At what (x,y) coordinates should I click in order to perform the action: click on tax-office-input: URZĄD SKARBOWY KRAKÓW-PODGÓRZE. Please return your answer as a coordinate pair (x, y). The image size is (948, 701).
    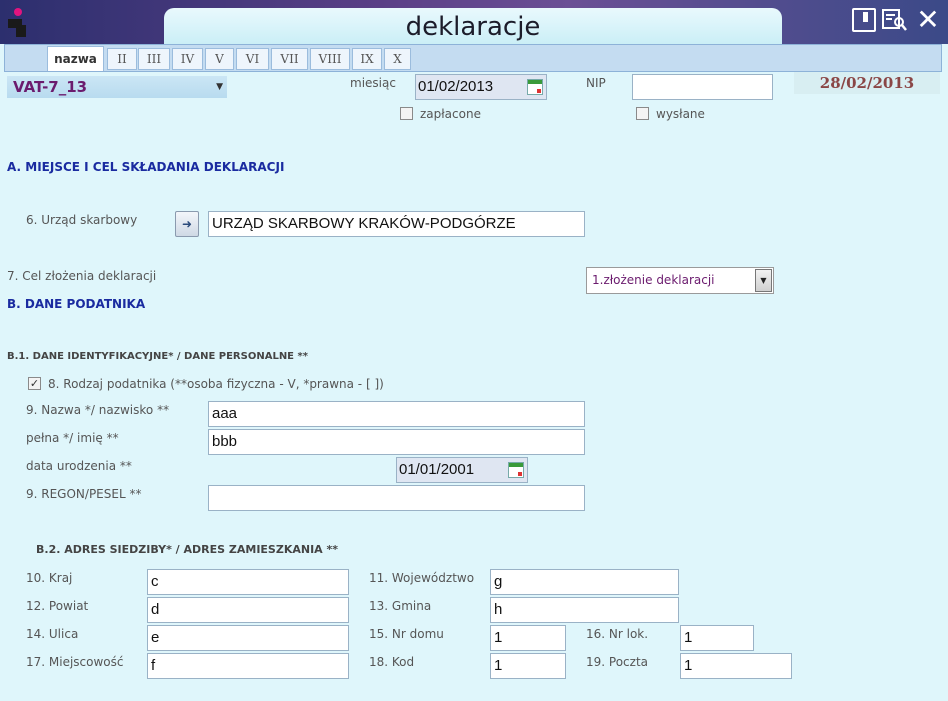
    Looking at the image, I should click on (396, 224).